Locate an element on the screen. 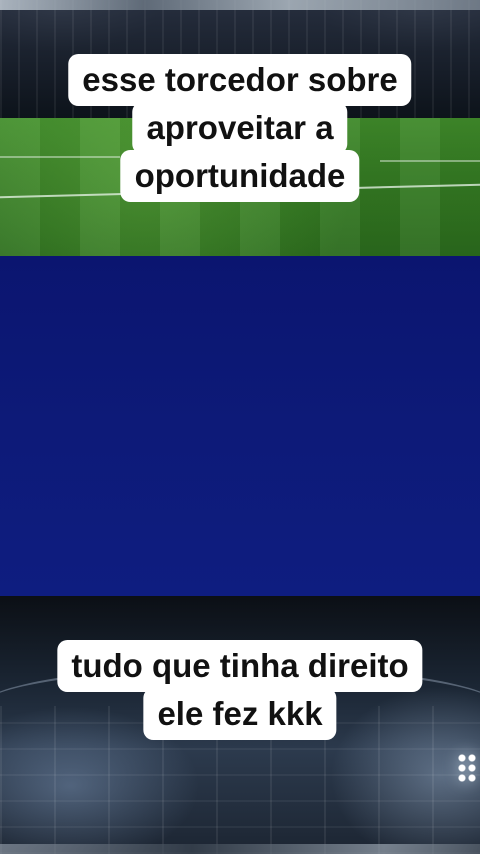 The width and height of the screenshot is (480, 854). caption-top-line-3: oportunidade is located at coordinates (240, 176).